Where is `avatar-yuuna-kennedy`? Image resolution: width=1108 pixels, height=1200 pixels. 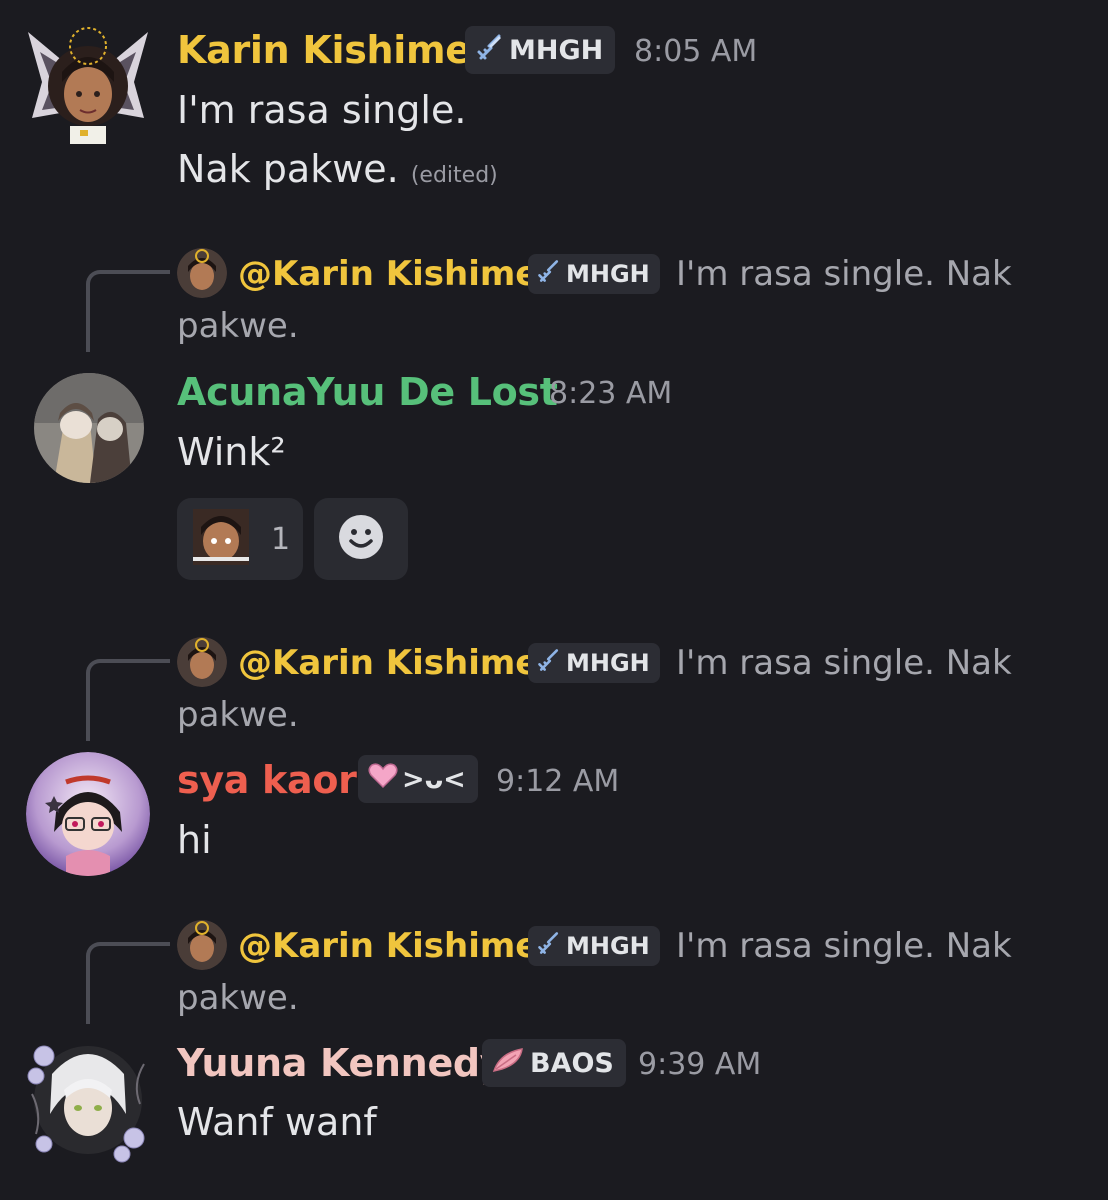
avatar-yuuna-kennedy is located at coordinates (88, 1100).